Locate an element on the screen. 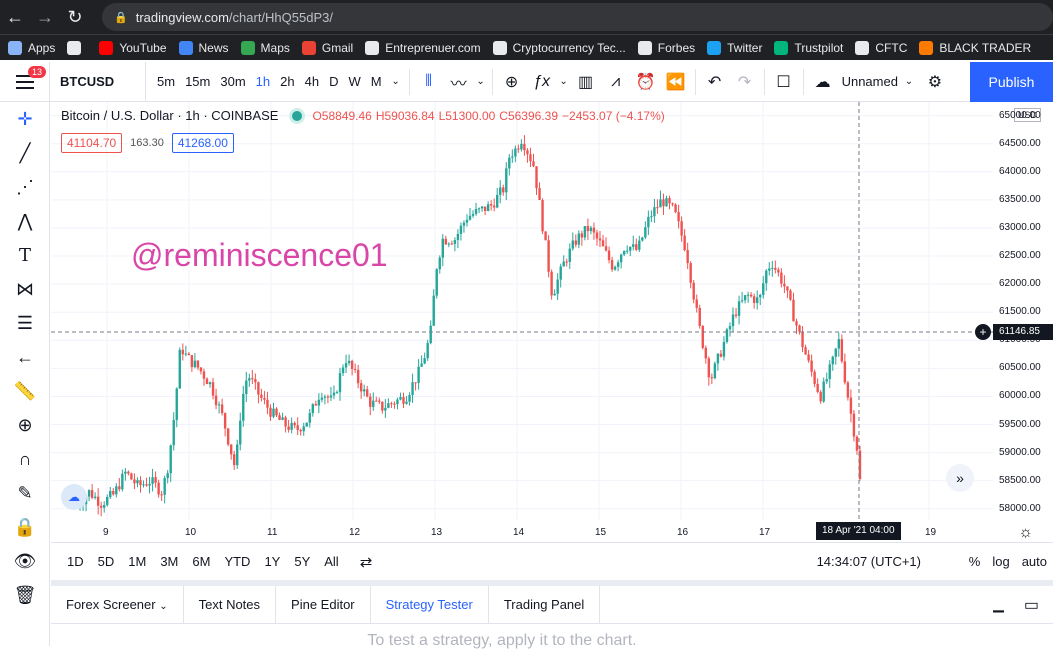 The image size is (1053, 650). bookmark-item: Twitter is located at coordinates (734, 47).